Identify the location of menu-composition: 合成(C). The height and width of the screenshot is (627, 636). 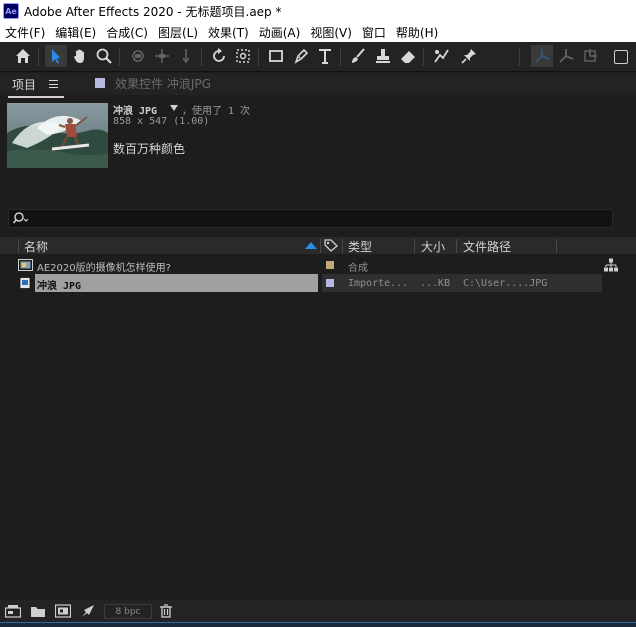
(127, 32).